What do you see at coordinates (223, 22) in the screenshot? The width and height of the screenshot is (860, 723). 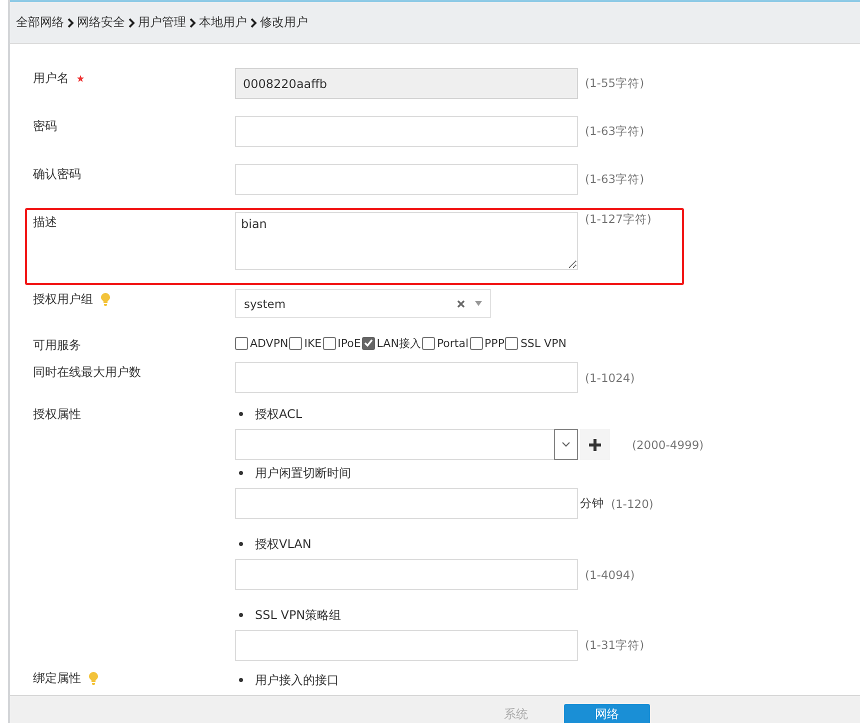 I see `breadcrumb-link: 本地用户` at bounding box center [223, 22].